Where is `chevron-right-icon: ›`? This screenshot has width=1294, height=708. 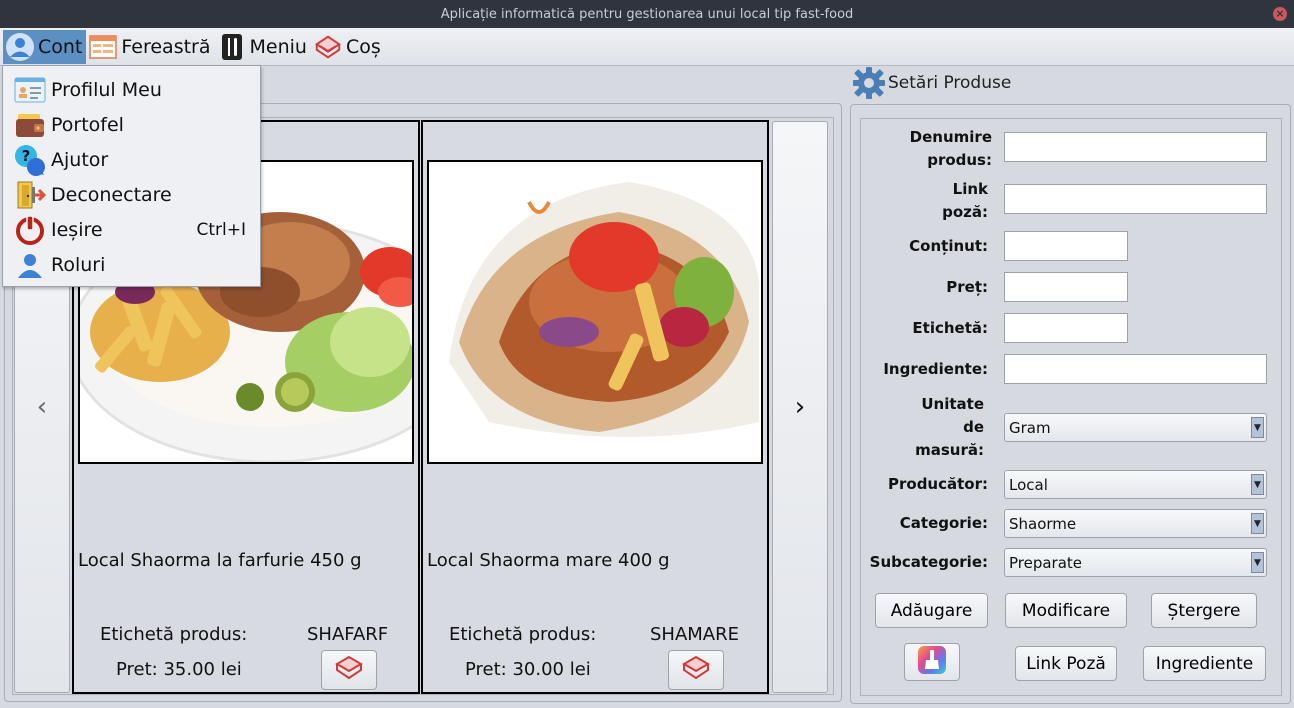
chevron-right-icon: › is located at coordinates (800, 407).